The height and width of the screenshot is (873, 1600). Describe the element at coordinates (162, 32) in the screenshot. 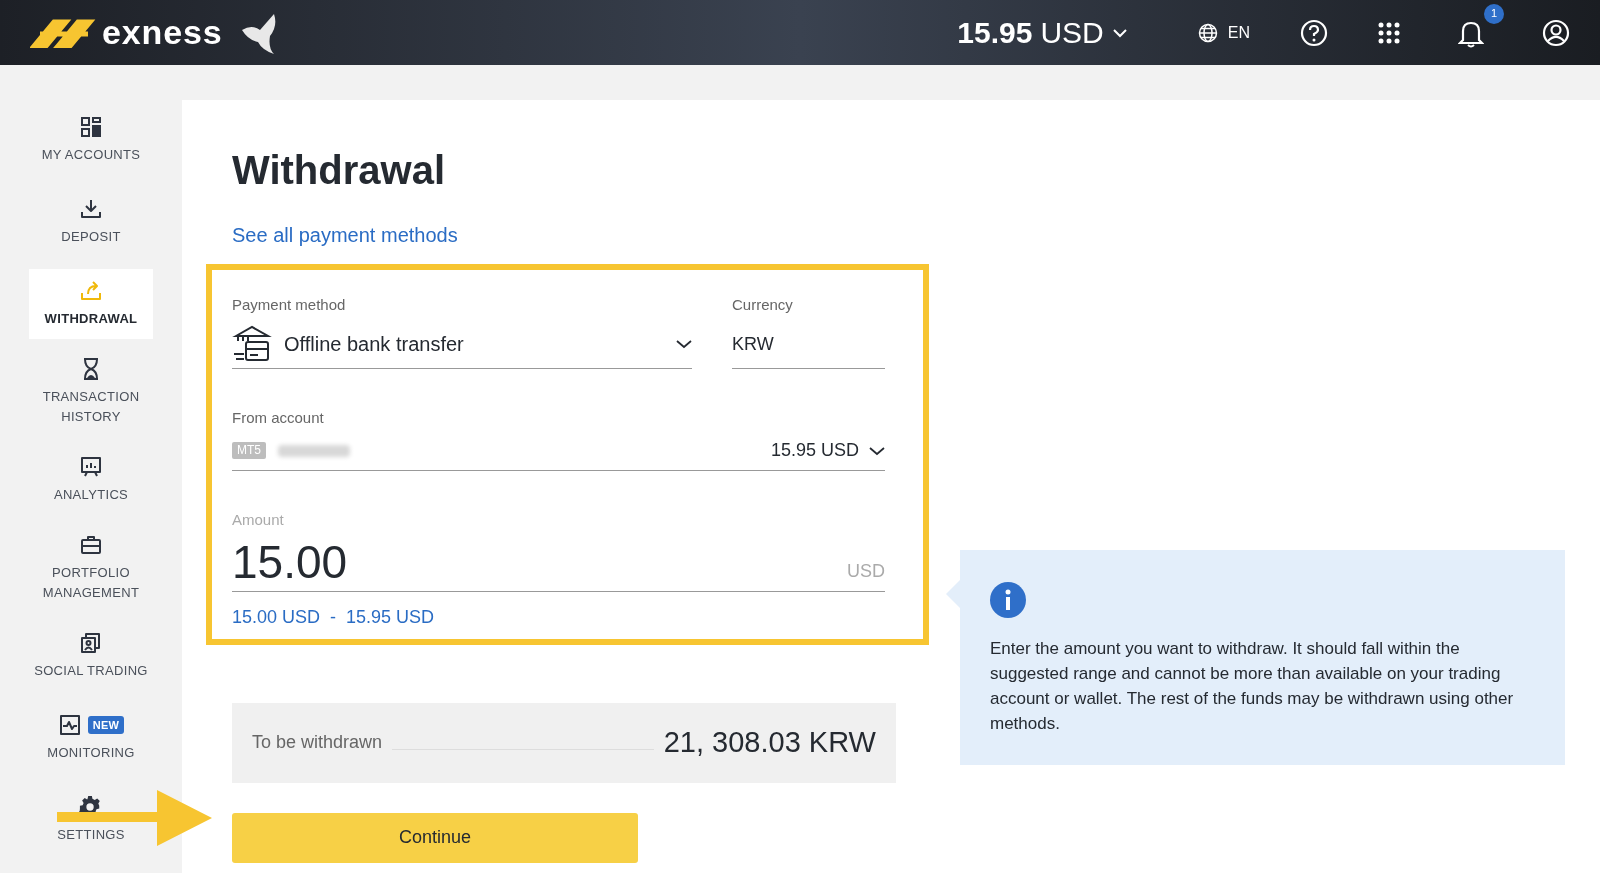

I see `logo-text: exness` at that location.